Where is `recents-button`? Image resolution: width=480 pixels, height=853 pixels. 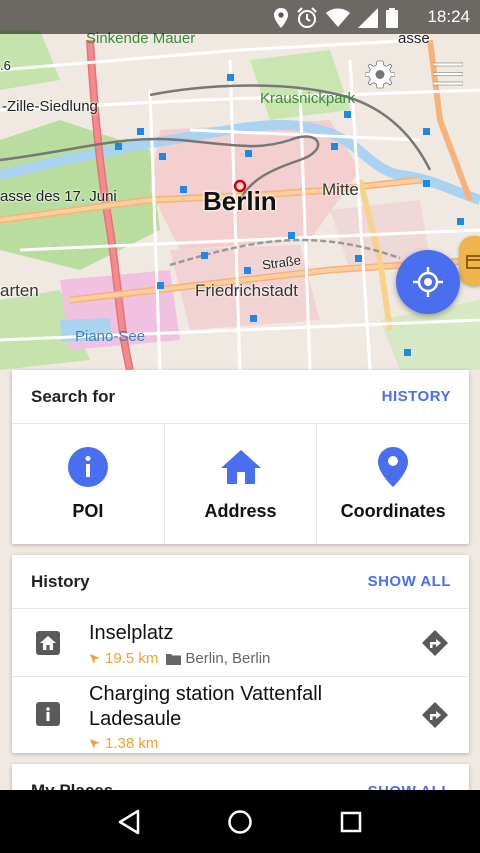 recents-button is located at coordinates (351, 822).